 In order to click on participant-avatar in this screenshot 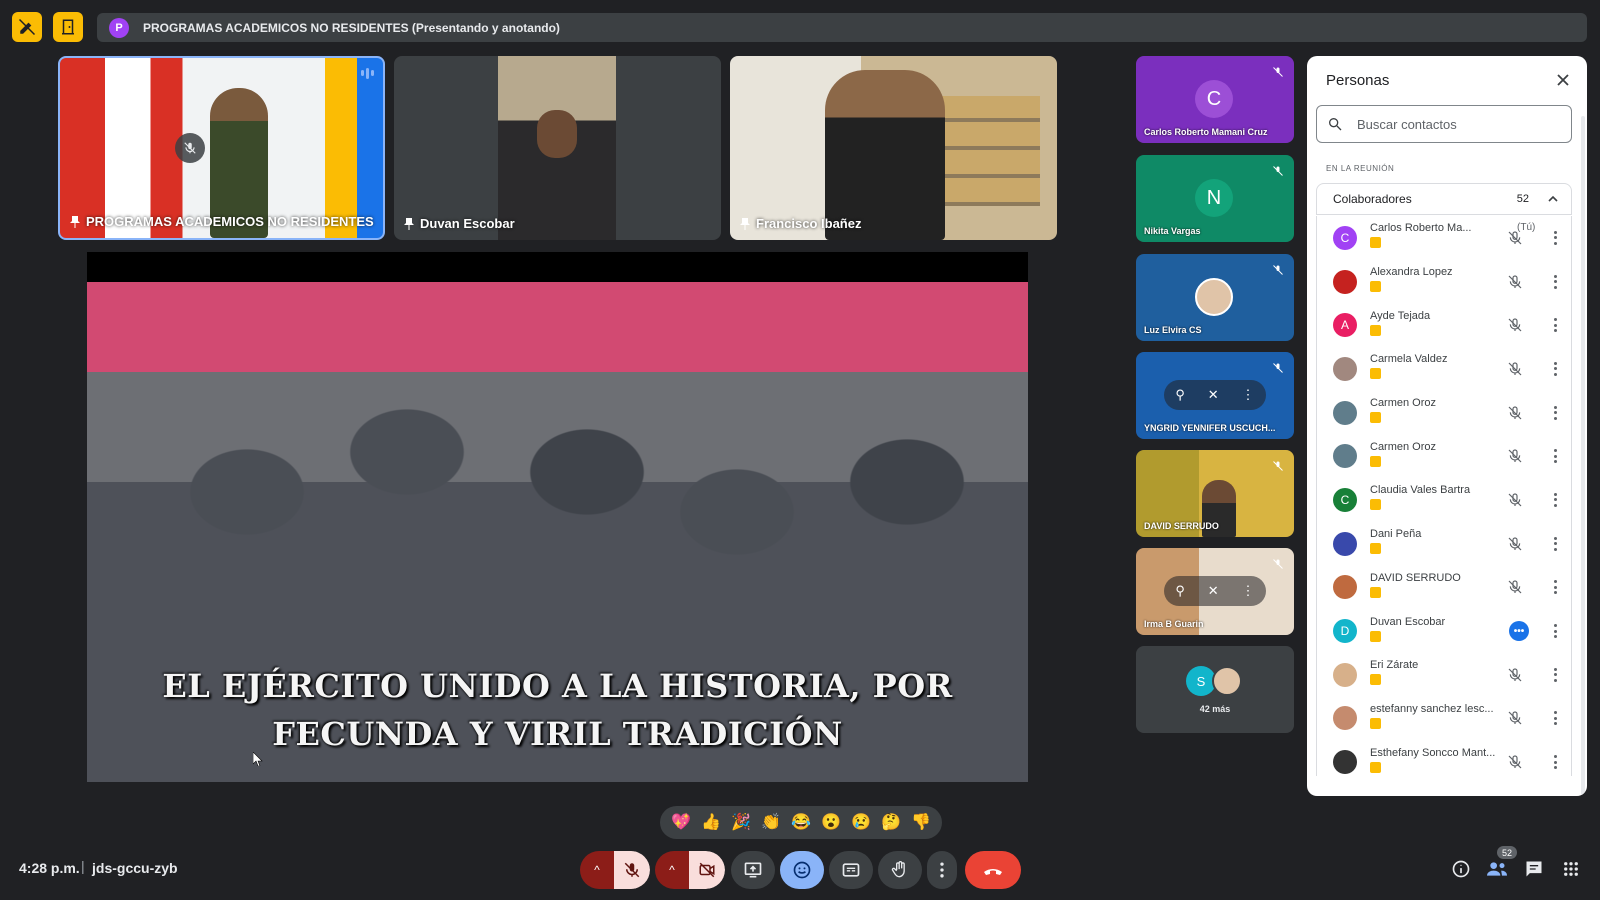, I will do `click(1345, 718)`.